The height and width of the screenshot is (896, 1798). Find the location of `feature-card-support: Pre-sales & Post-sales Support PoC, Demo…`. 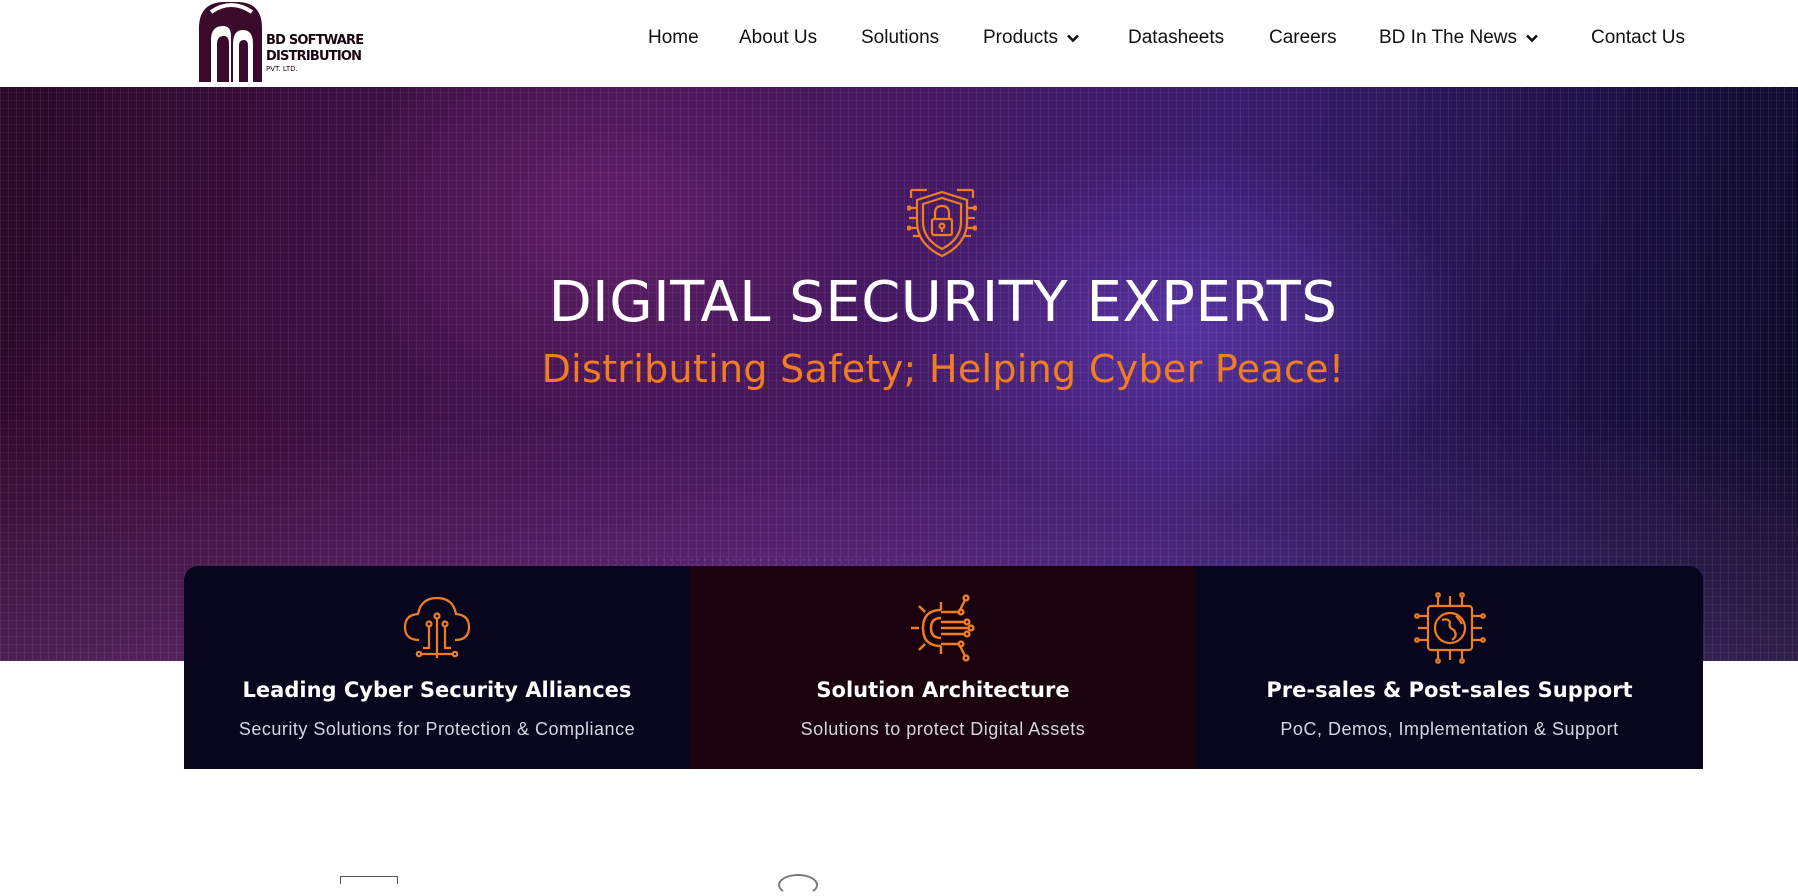

feature-card-support: Pre-sales & Post-sales Support PoC, Demo… is located at coordinates (1449, 667).